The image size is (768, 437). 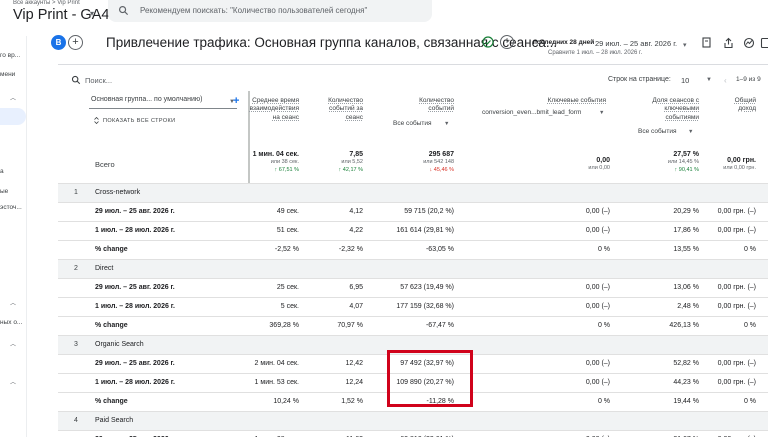 I want to click on table-cell: -2,32 %, so click(x=350, y=249).